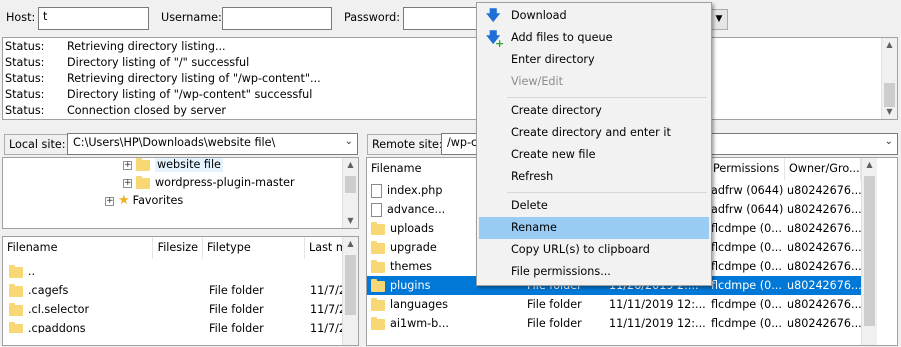 The height and width of the screenshot is (347, 901). I want to click on local-site-path-input: C:\Users\HP\Downloads\website file\ ⌄, so click(212, 144).